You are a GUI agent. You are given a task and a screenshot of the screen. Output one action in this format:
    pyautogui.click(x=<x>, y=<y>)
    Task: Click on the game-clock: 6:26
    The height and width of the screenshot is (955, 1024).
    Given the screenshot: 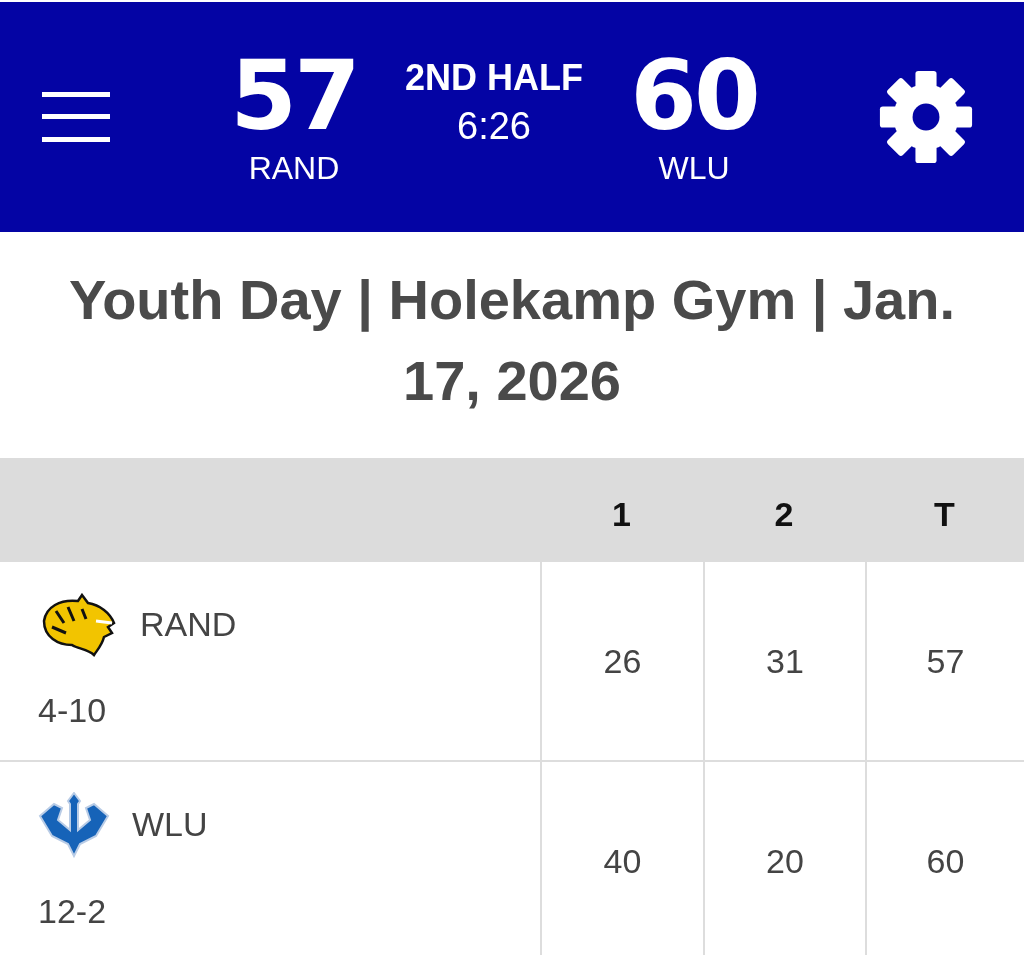 What is the action you would take?
    pyautogui.click(x=494, y=126)
    